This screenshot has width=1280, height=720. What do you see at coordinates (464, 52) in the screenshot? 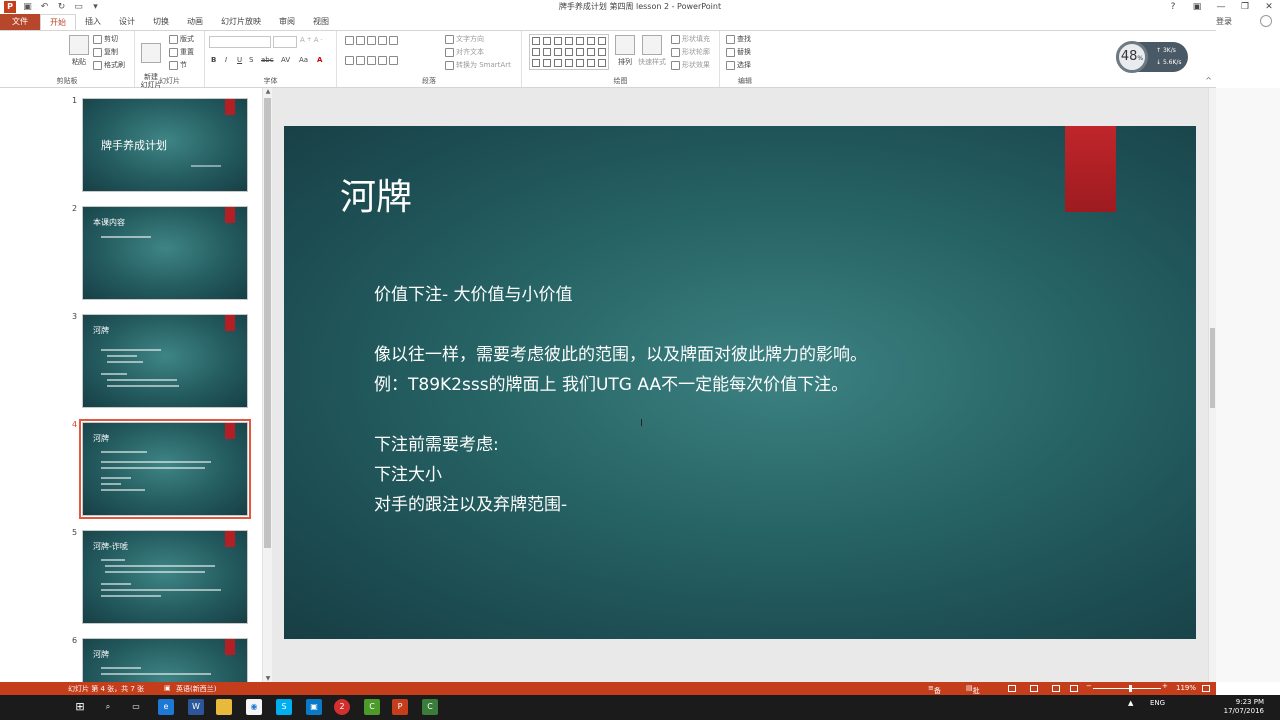
I see `align-text-button: 对齐文本` at bounding box center [464, 52].